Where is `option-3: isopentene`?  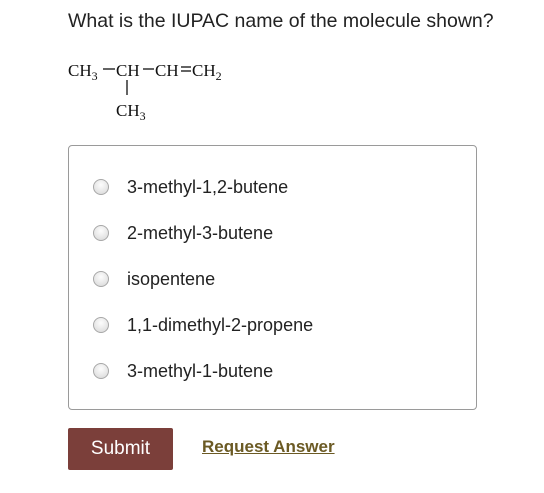
option-3: isopentene is located at coordinates (154, 279).